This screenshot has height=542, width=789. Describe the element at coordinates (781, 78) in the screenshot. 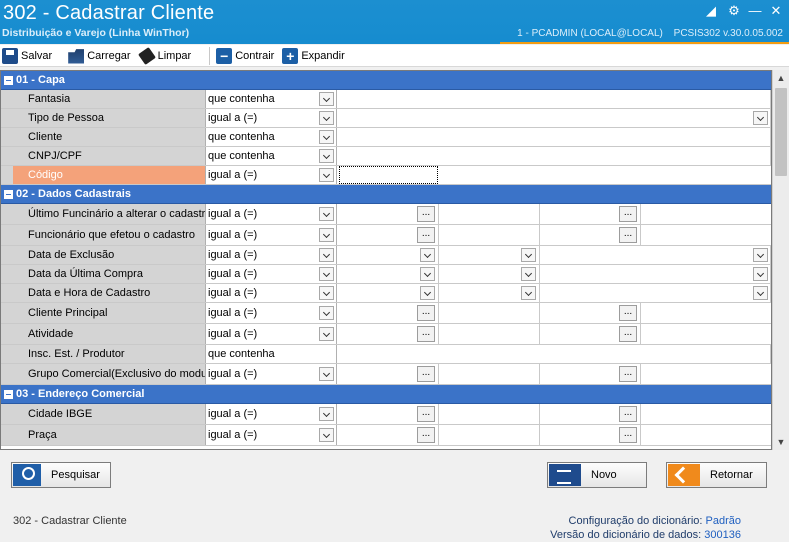

I see `scroll-up-icon: ▲` at that location.